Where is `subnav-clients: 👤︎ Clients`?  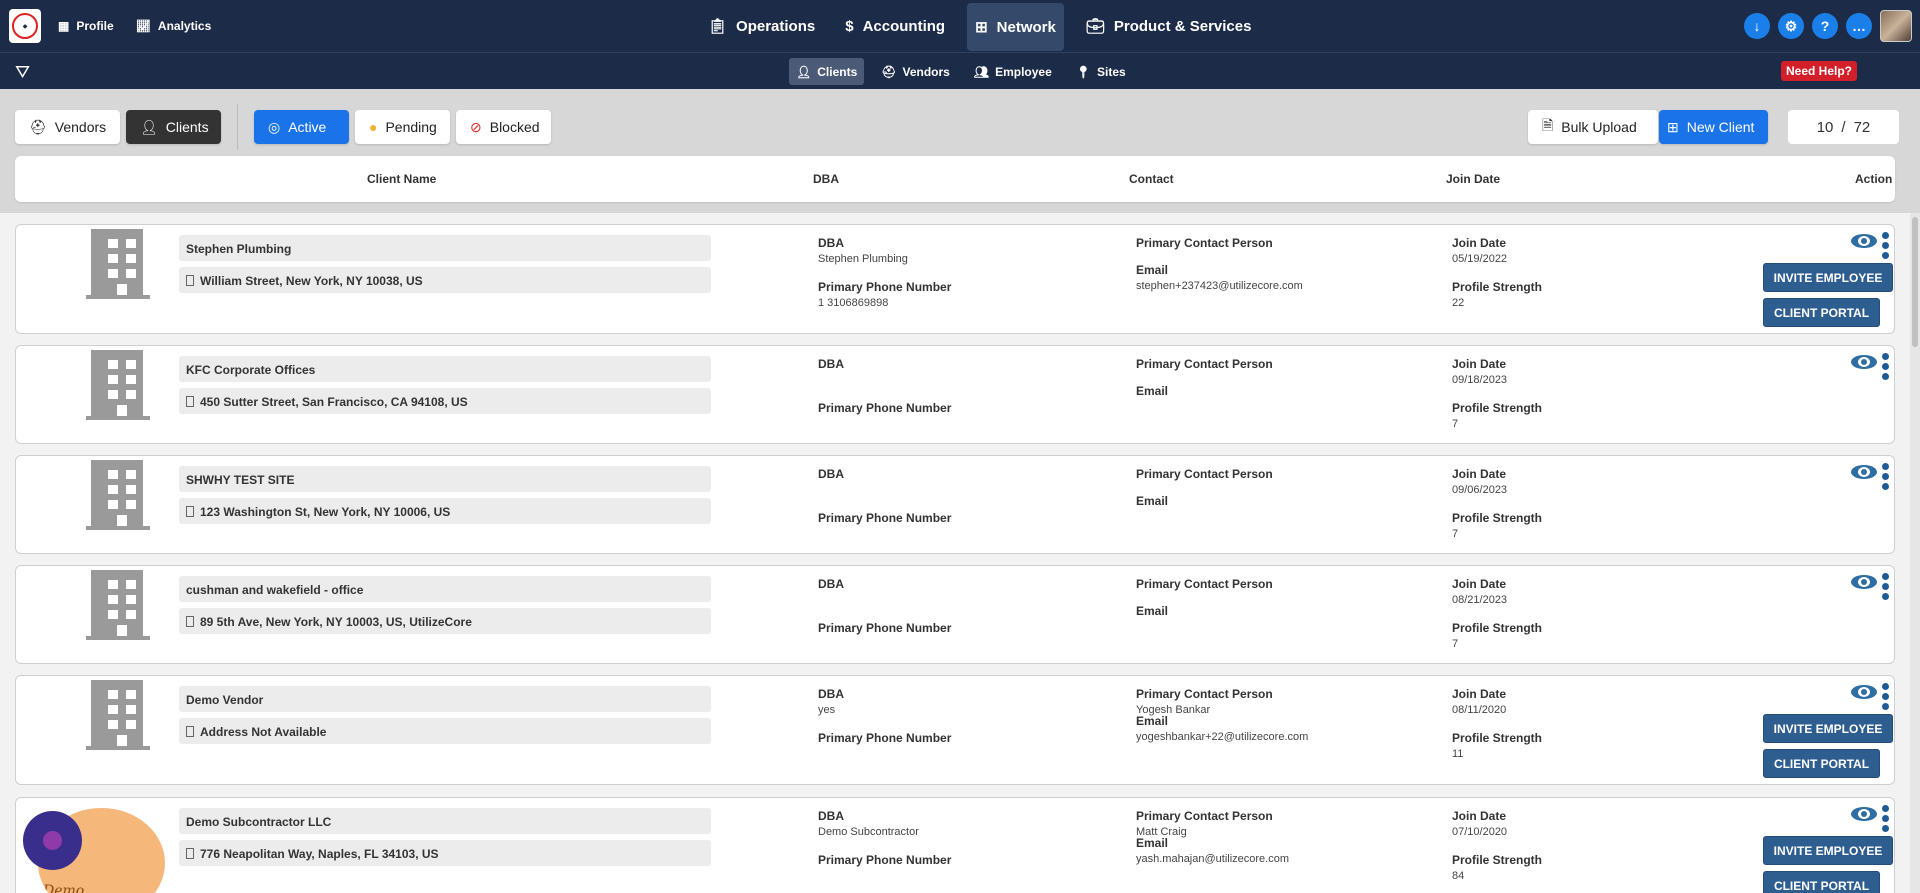
subnav-clients: 👤︎ Clients is located at coordinates (827, 71).